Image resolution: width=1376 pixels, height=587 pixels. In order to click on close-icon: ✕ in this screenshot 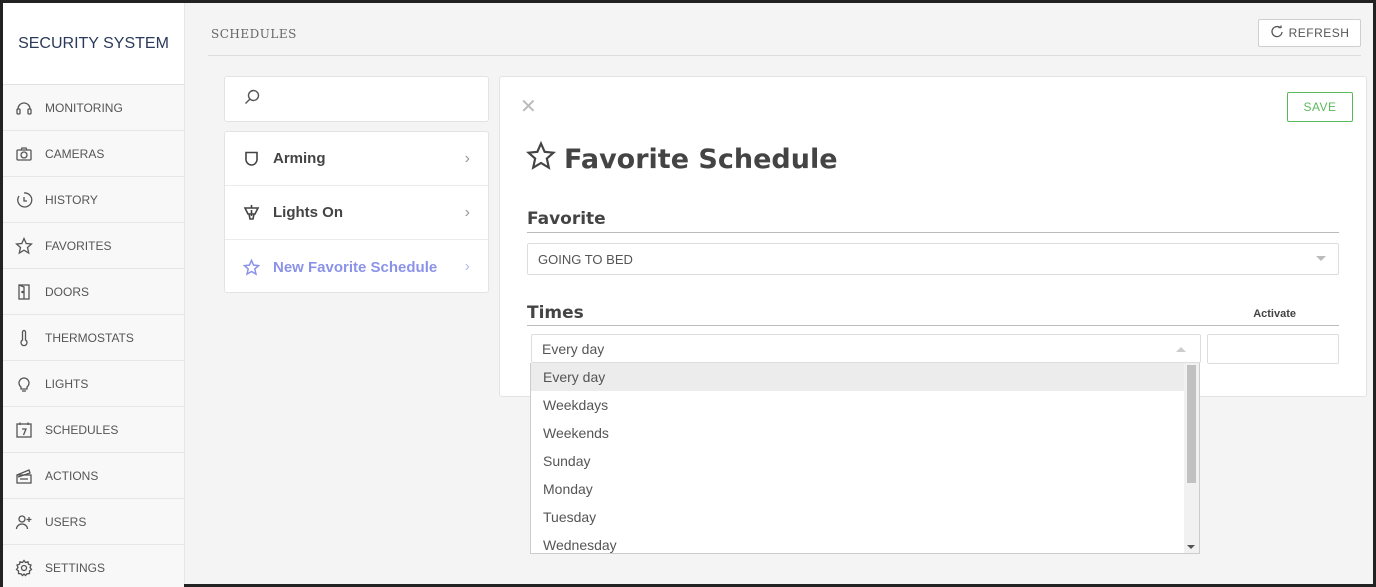, I will do `click(528, 107)`.